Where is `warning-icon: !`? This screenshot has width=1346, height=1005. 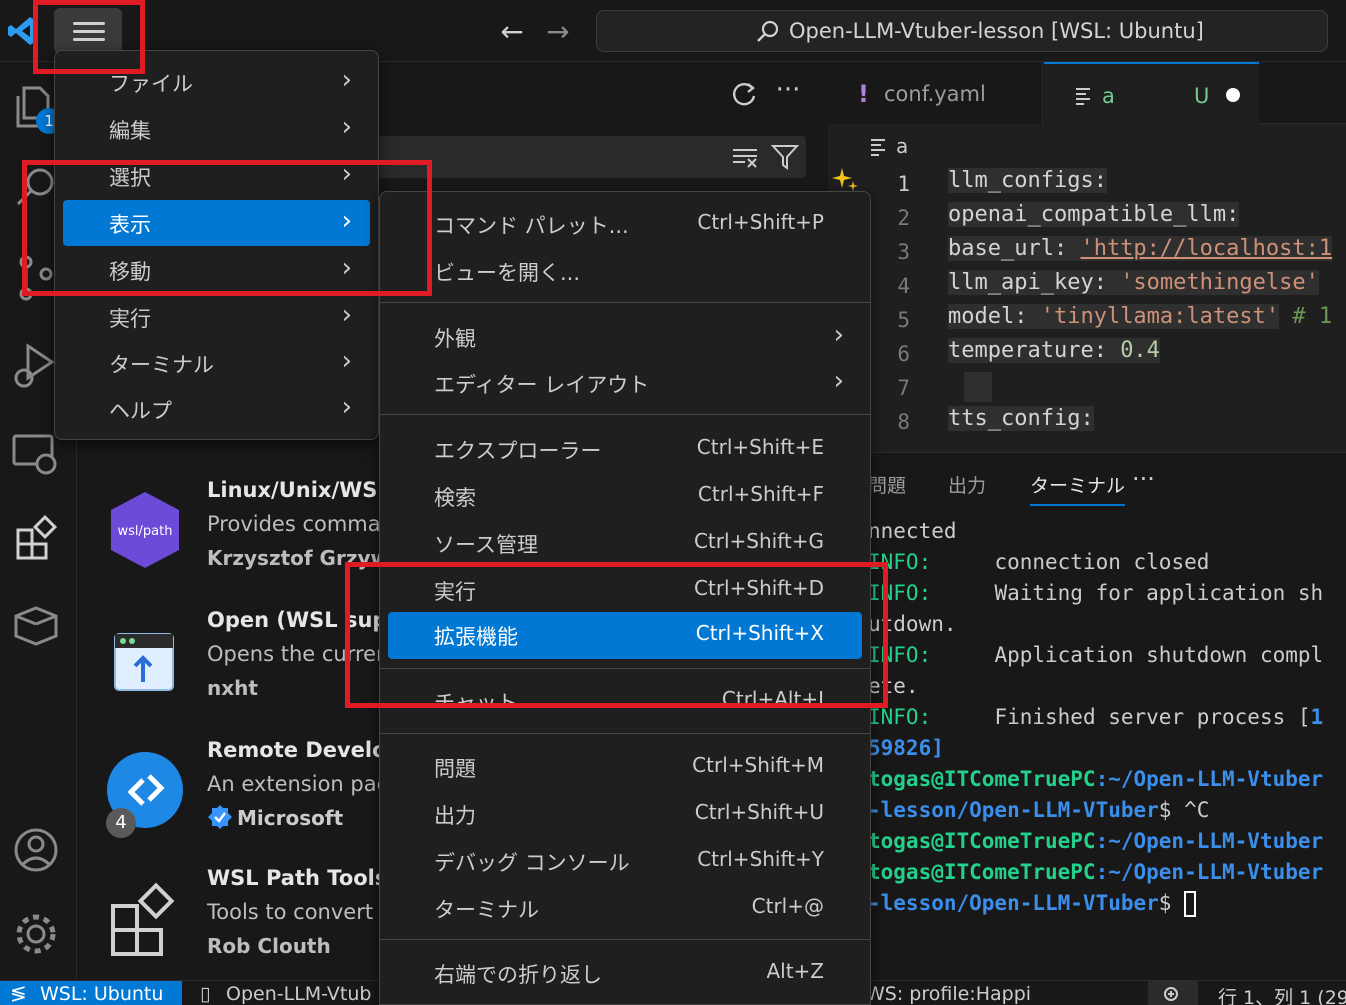
warning-icon: ! is located at coordinates (863, 94).